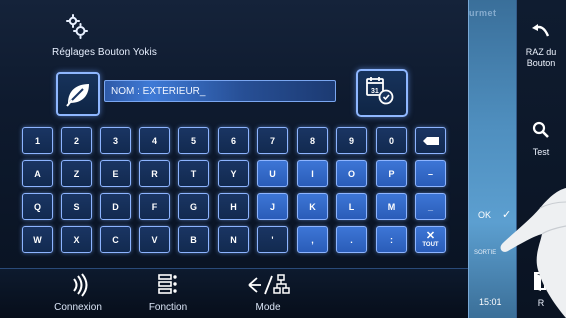 The height and width of the screenshot is (318, 566). What do you see at coordinates (351, 206) in the screenshot?
I see `key-l: L` at bounding box center [351, 206].